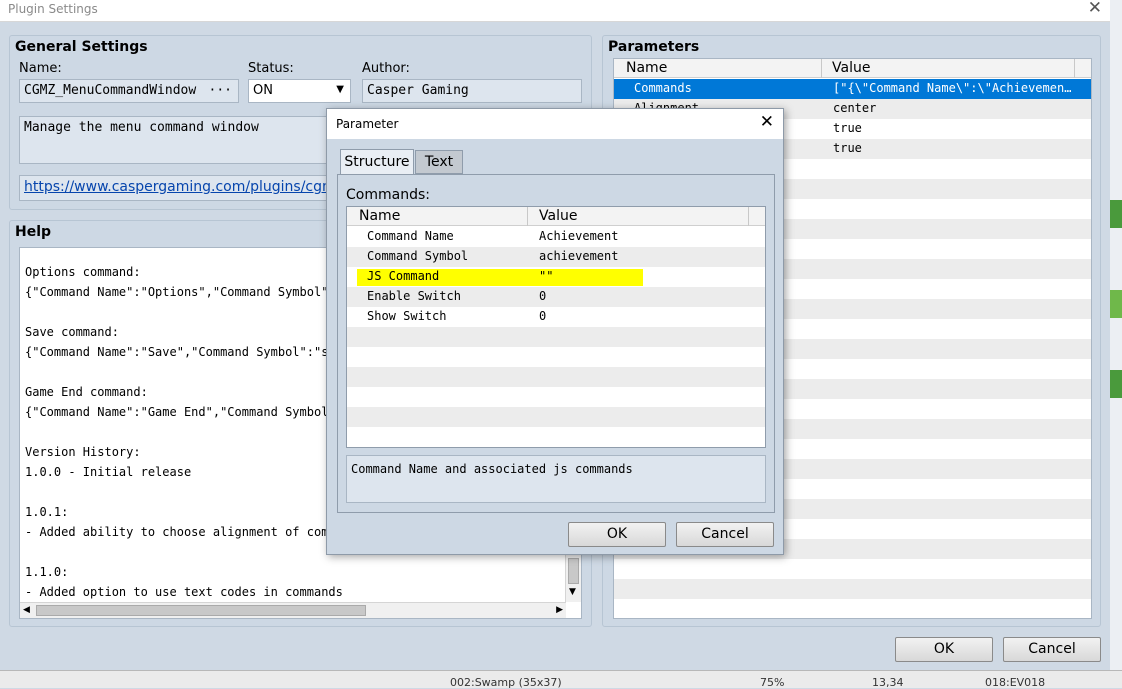  I want to click on author-value: Casper Gaming, so click(418, 90).